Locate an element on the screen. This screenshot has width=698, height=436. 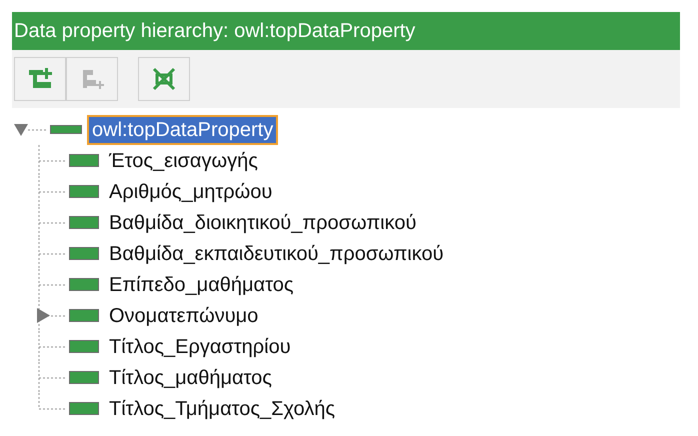
delete-icon is located at coordinates (164, 79).